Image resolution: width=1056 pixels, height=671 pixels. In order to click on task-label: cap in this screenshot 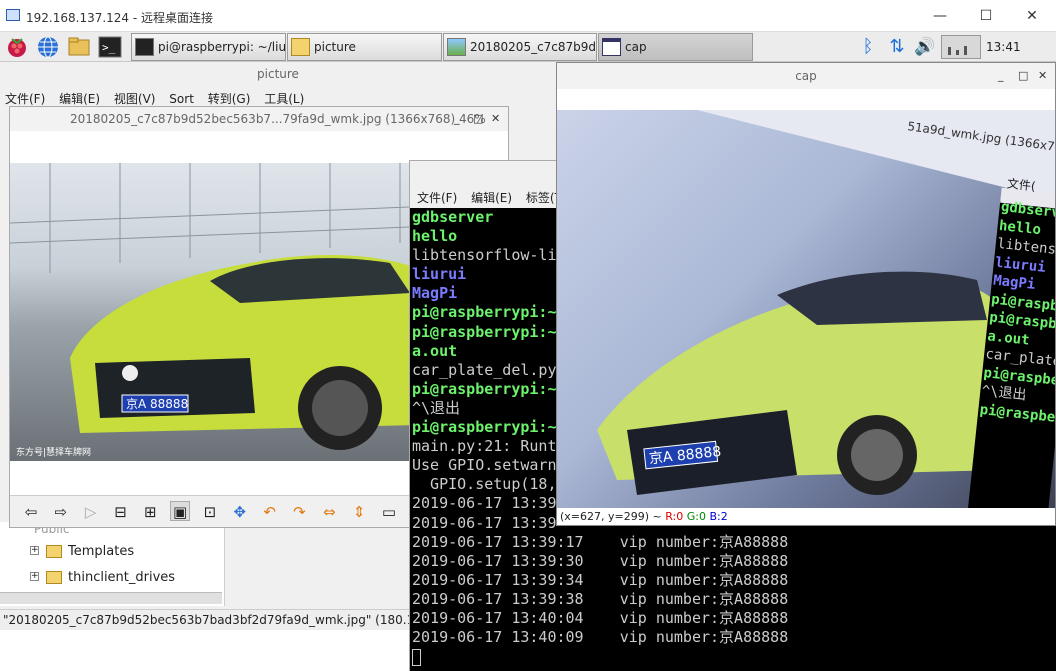, I will do `click(636, 47)`.